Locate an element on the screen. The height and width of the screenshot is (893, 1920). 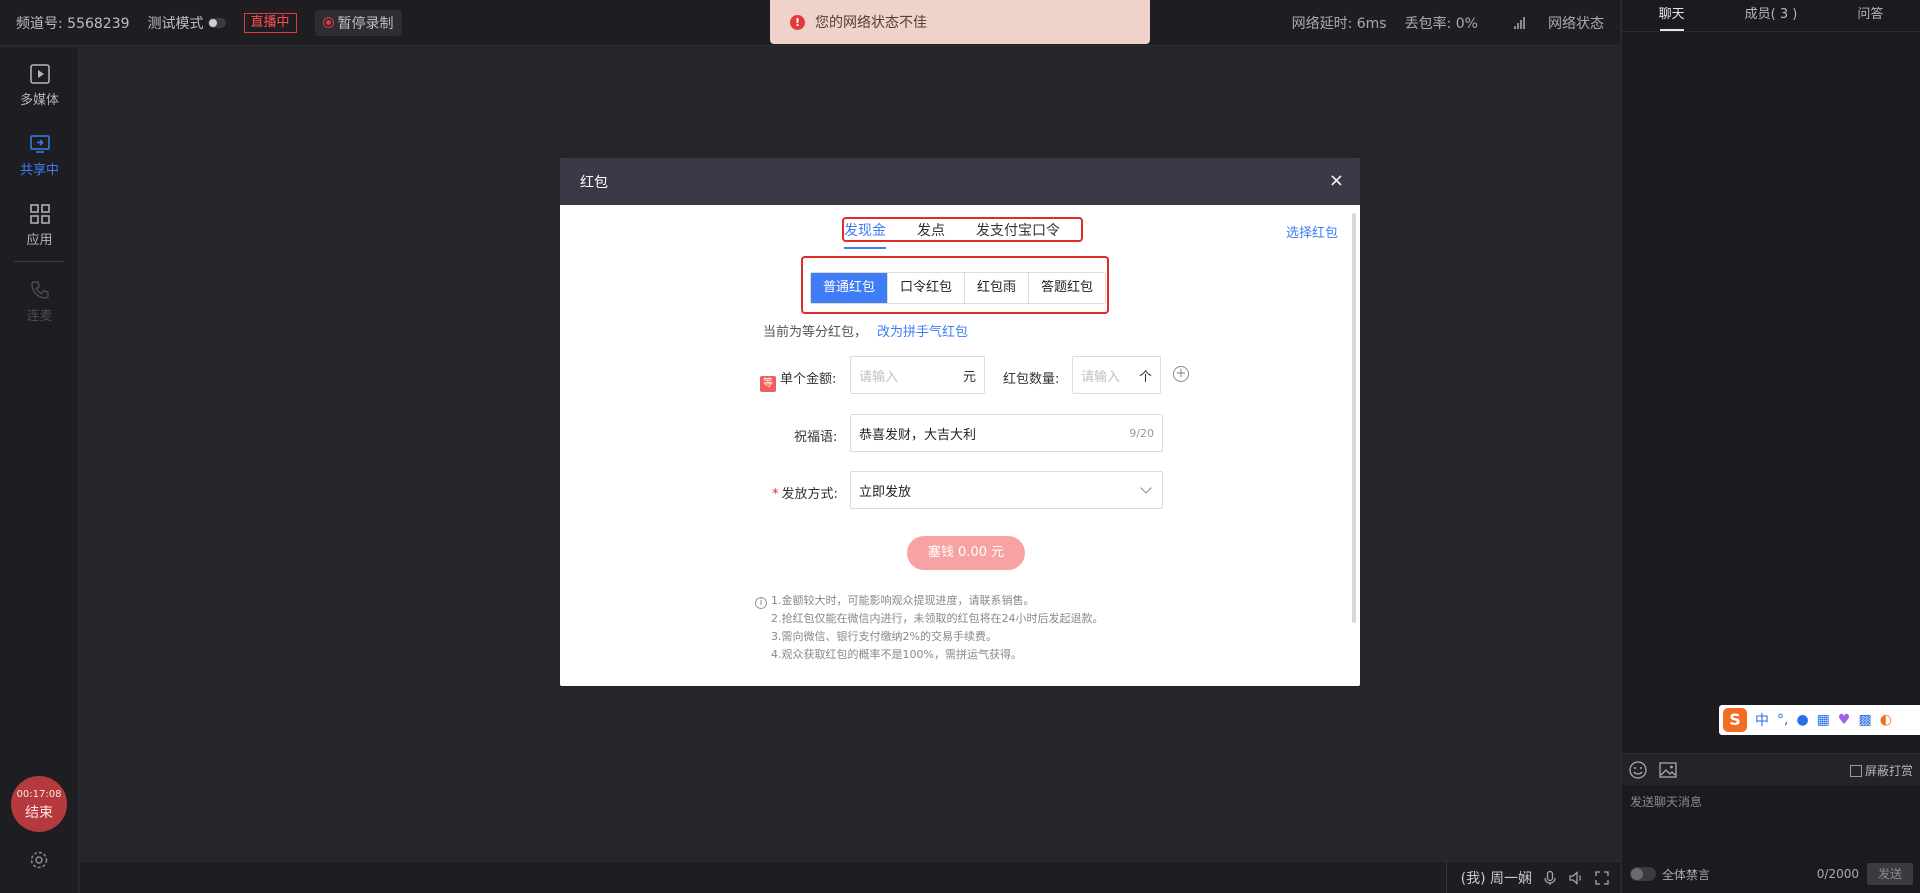
sidebar-item-label: 连麦 is located at coordinates (39, 316).